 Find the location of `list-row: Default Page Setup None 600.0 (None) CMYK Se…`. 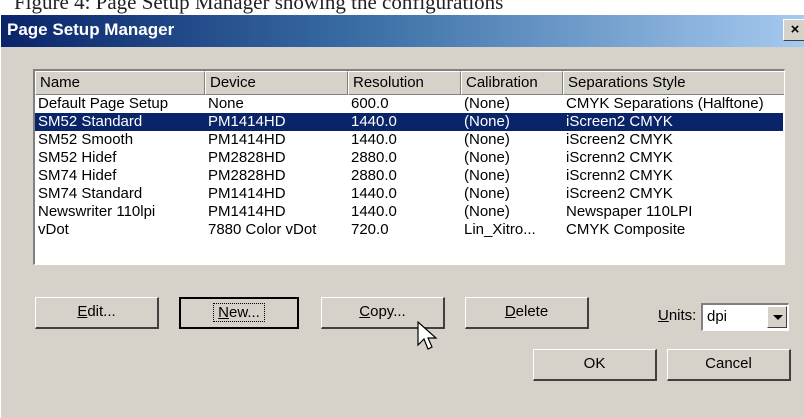

list-row: Default Page Setup None 600.0 (None) CMYK Se… is located at coordinates (409, 104).